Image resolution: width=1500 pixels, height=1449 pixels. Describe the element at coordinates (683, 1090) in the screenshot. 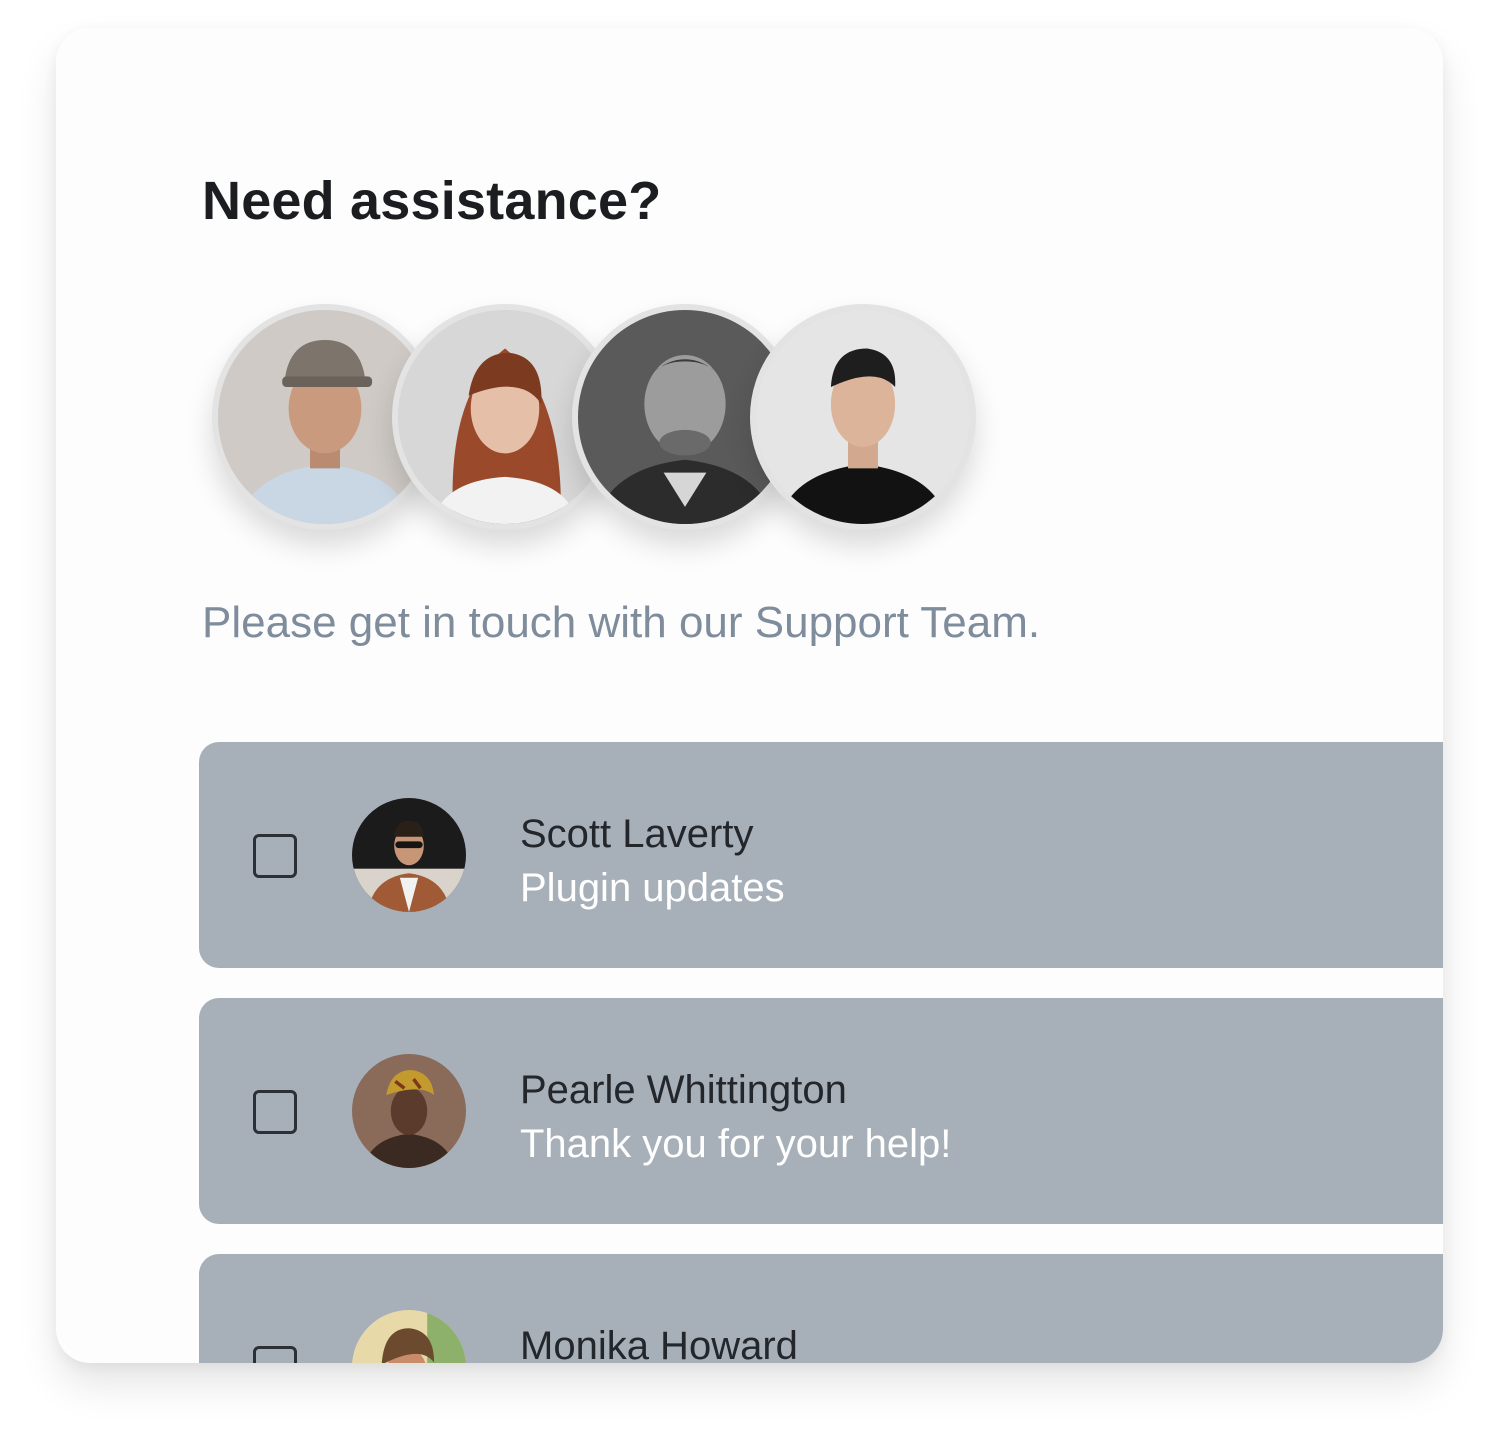

I see `sender-name: Pearle Whittington` at that location.